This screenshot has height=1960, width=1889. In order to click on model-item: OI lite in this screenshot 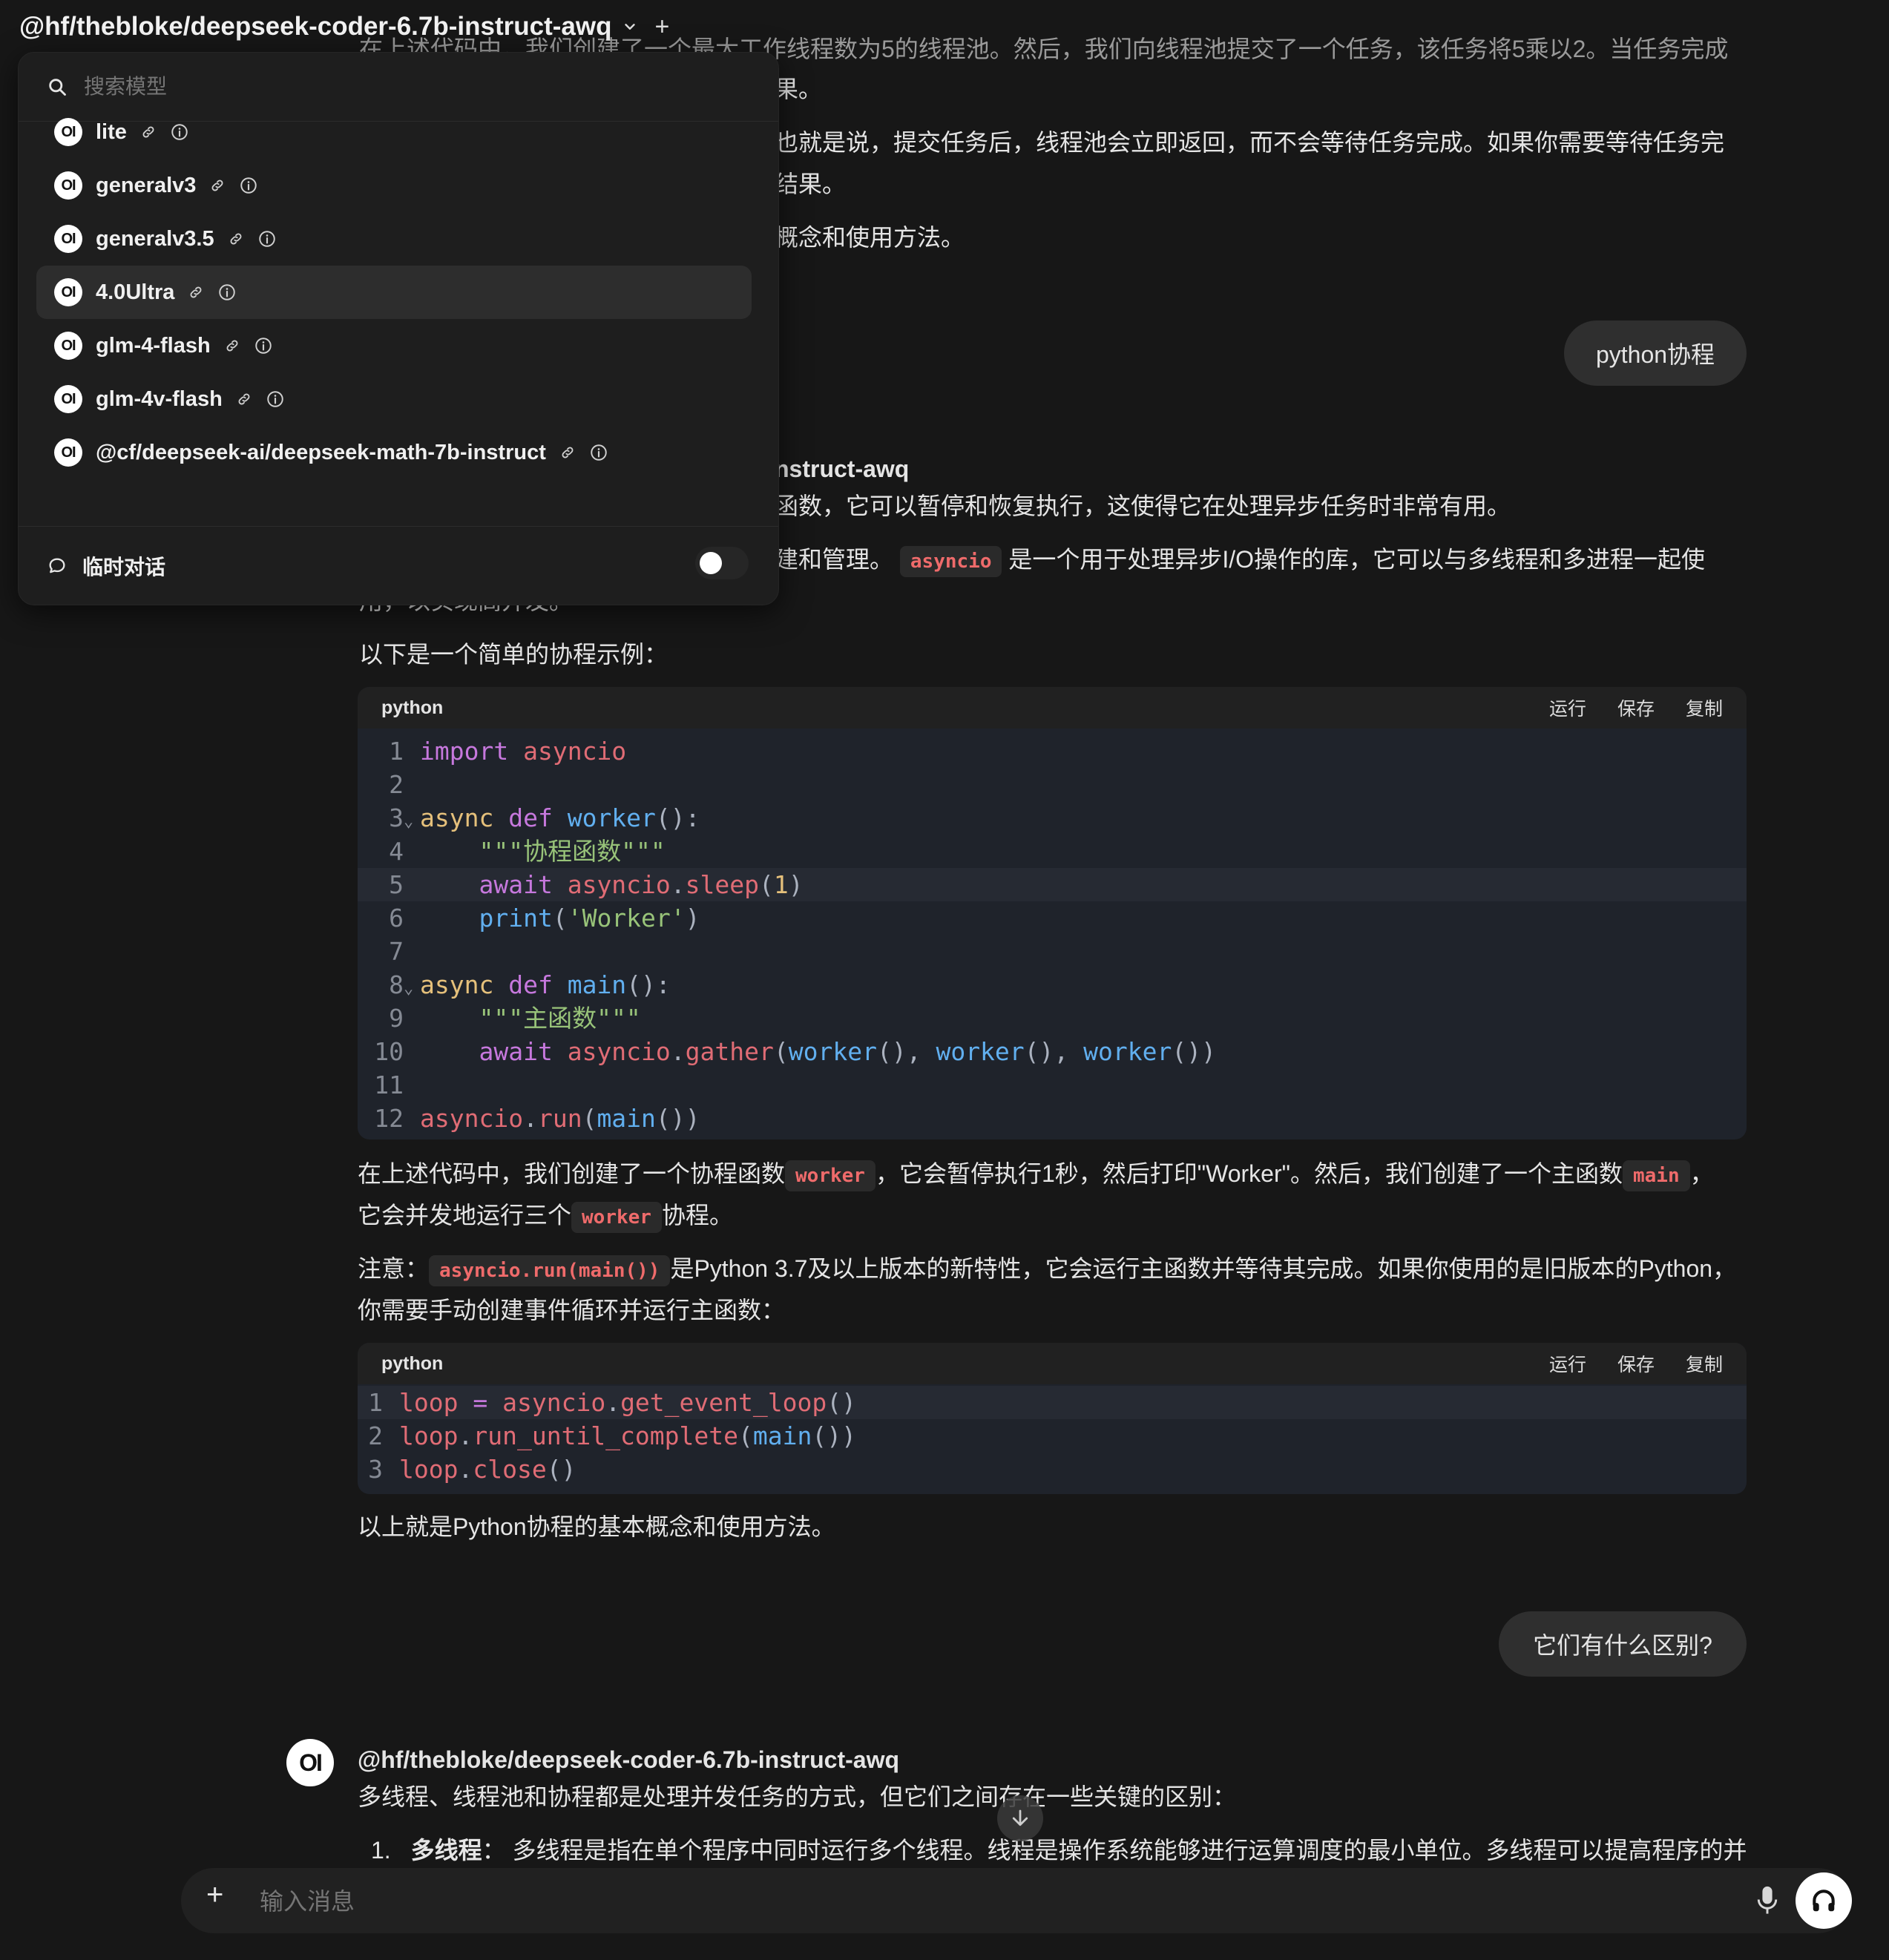, I will do `click(394, 132)`.